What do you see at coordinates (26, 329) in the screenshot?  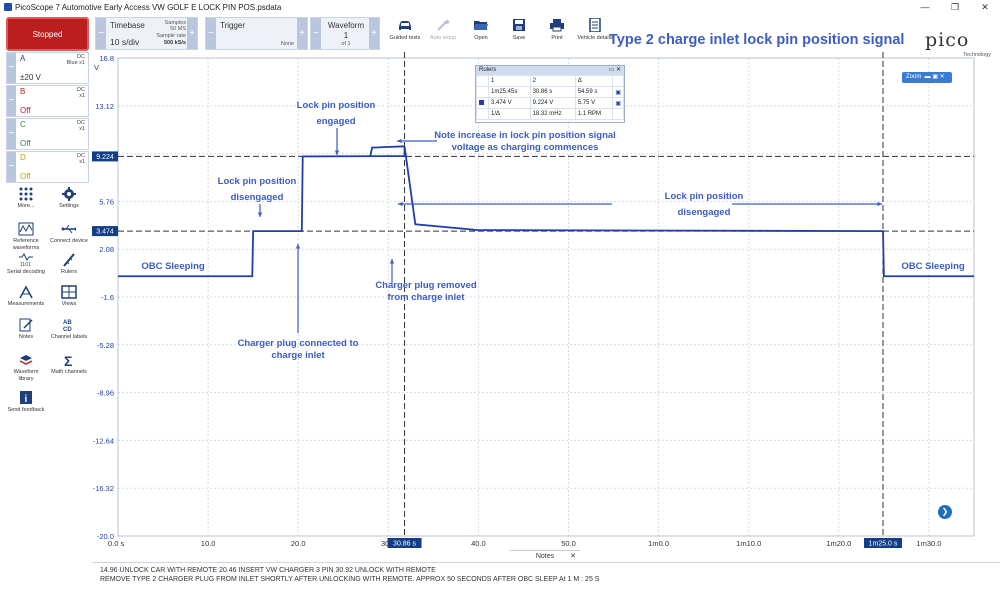 I see `sidebar-item-notes: Notes` at bounding box center [26, 329].